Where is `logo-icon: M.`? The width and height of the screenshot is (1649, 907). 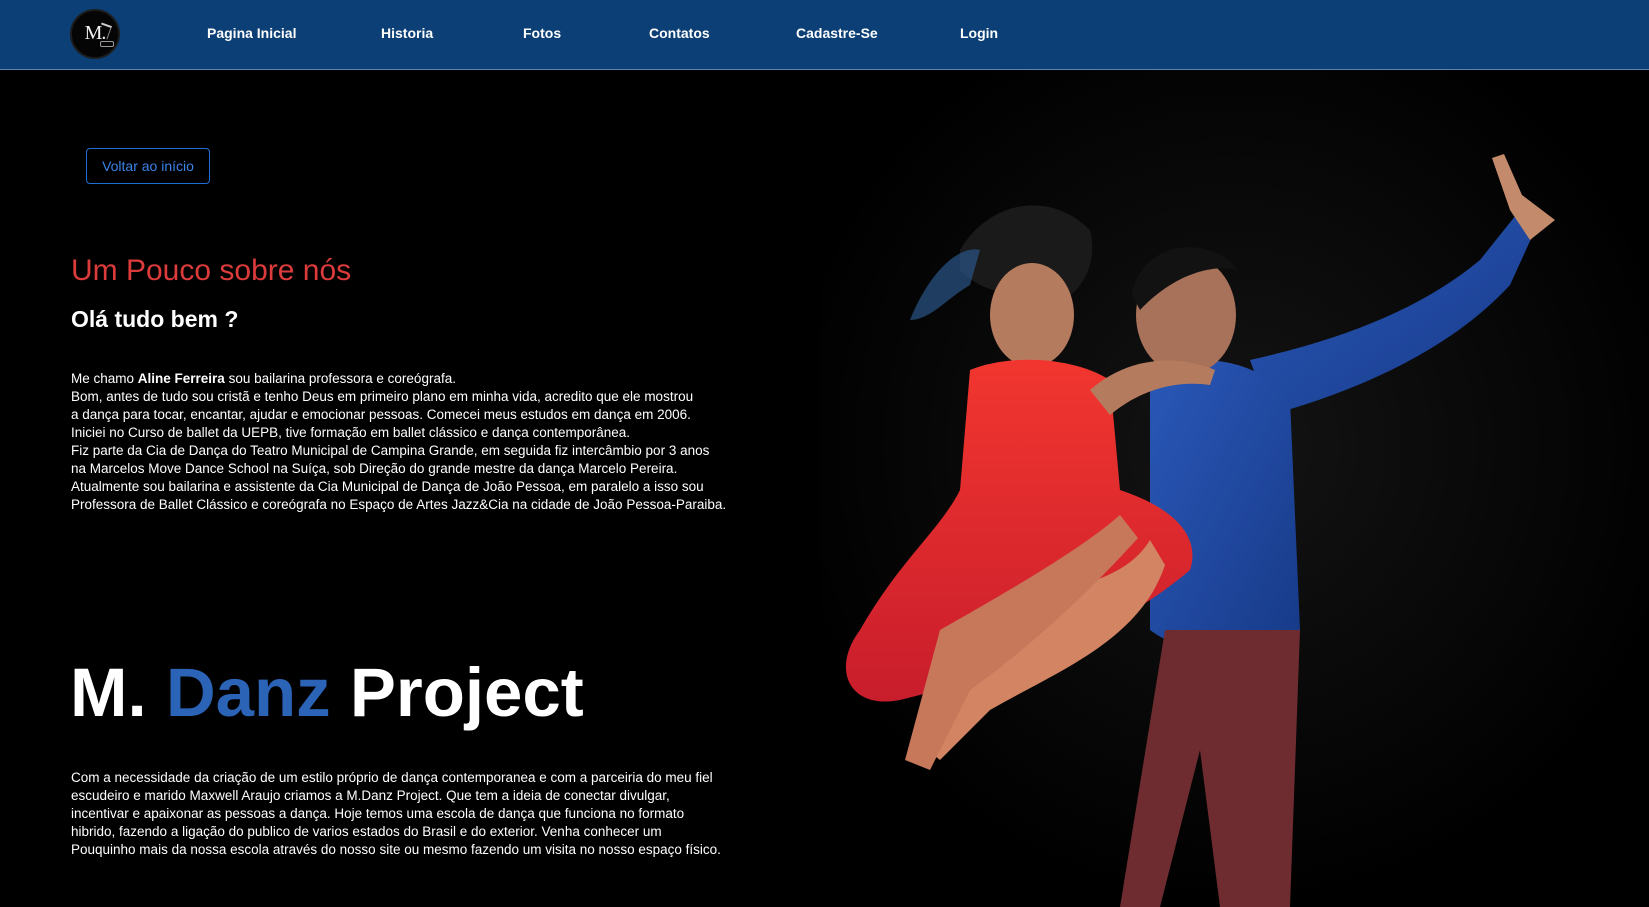 logo-icon: M. is located at coordinates (95, 34).